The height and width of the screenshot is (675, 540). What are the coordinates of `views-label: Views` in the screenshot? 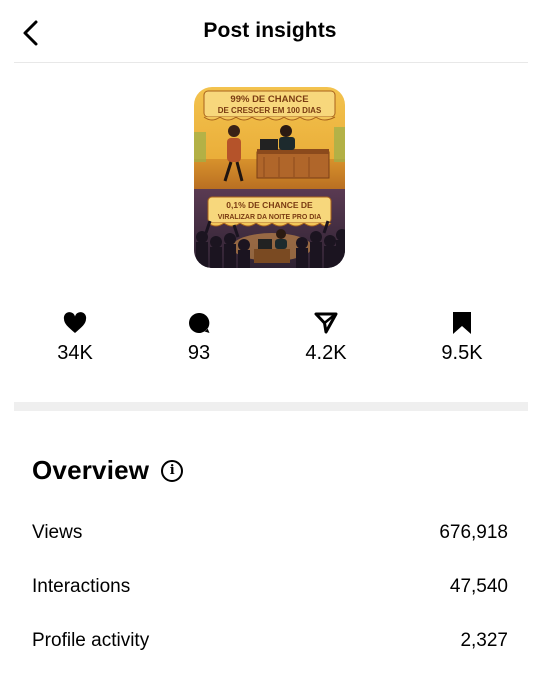 It's located at (57, 532).